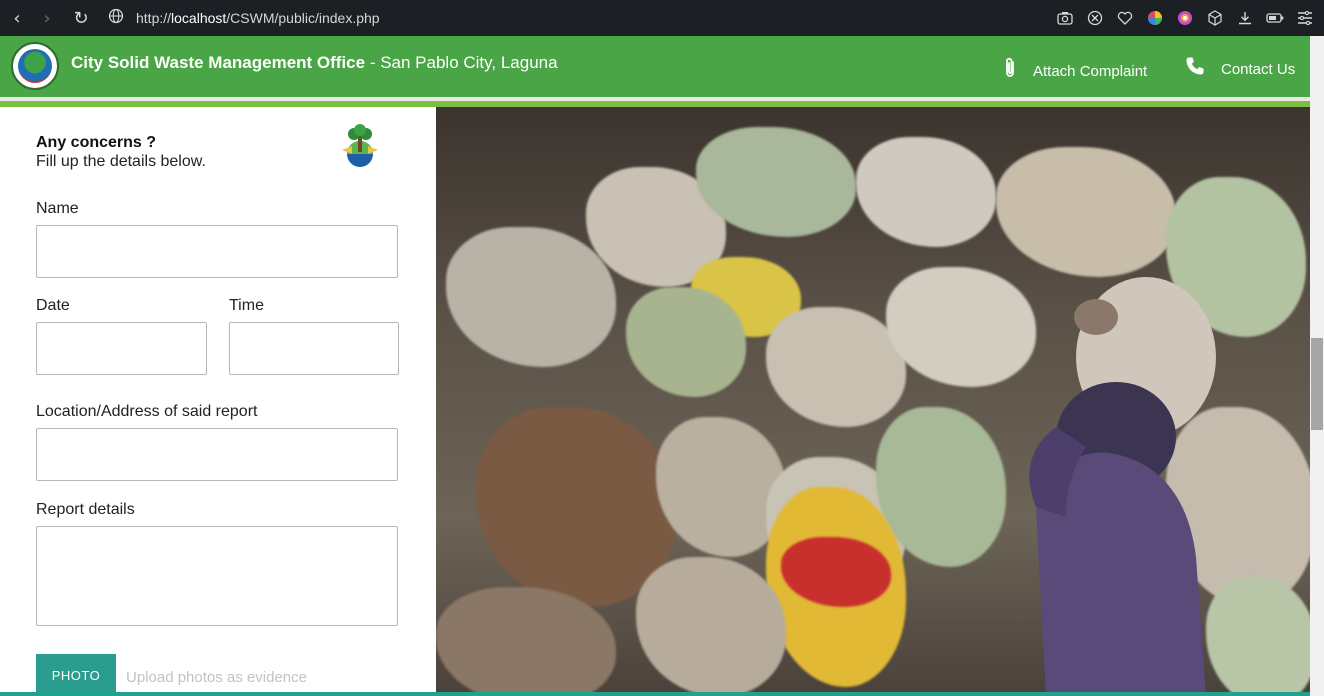 This screenshot has width=1324, height=696. Describe the element at coordinates (1275, 18) in the screenshot. I see `battery-icon` at that location.